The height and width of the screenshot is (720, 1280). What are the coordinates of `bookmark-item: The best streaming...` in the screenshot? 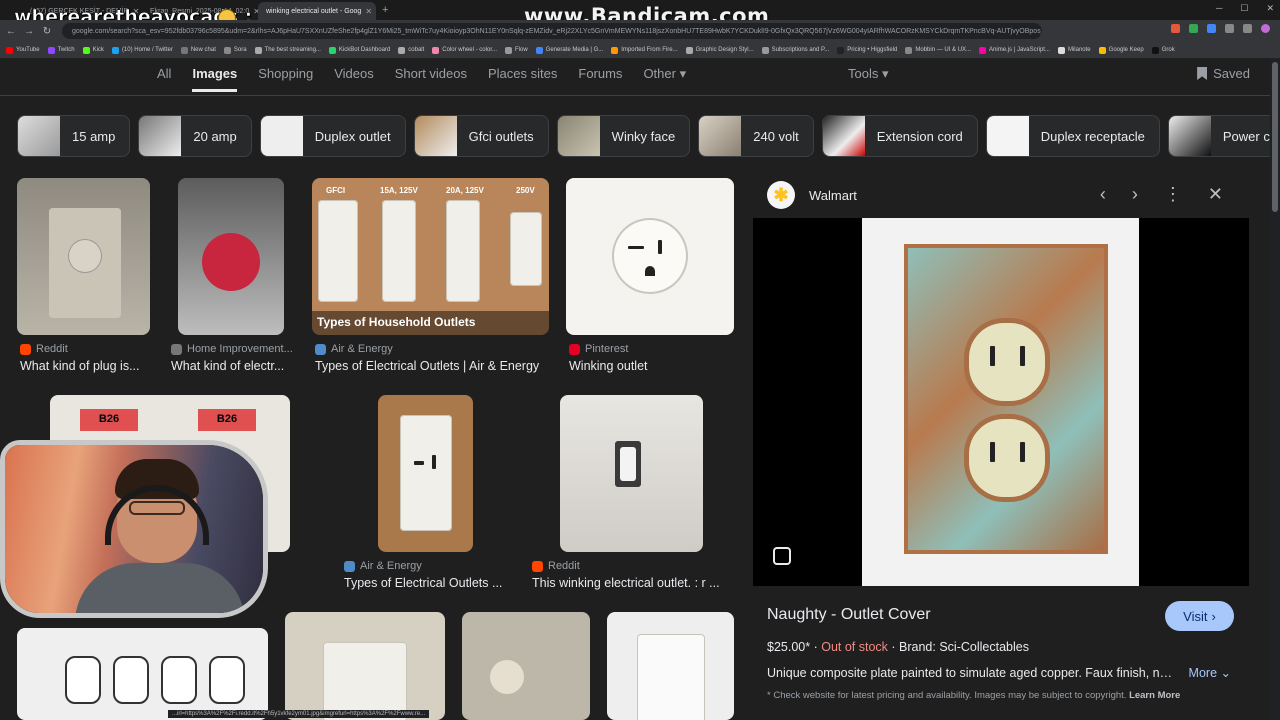 It's located at (287, 50).